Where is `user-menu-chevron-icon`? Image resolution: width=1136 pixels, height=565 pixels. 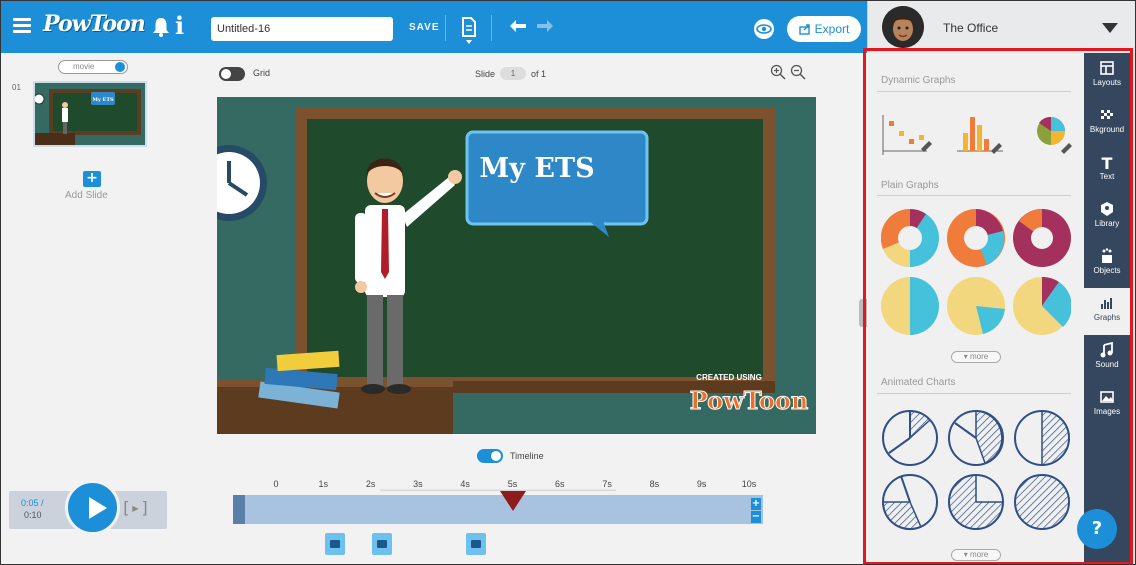
user-menu-chevron-icon is located at coordinates (1110, 28).